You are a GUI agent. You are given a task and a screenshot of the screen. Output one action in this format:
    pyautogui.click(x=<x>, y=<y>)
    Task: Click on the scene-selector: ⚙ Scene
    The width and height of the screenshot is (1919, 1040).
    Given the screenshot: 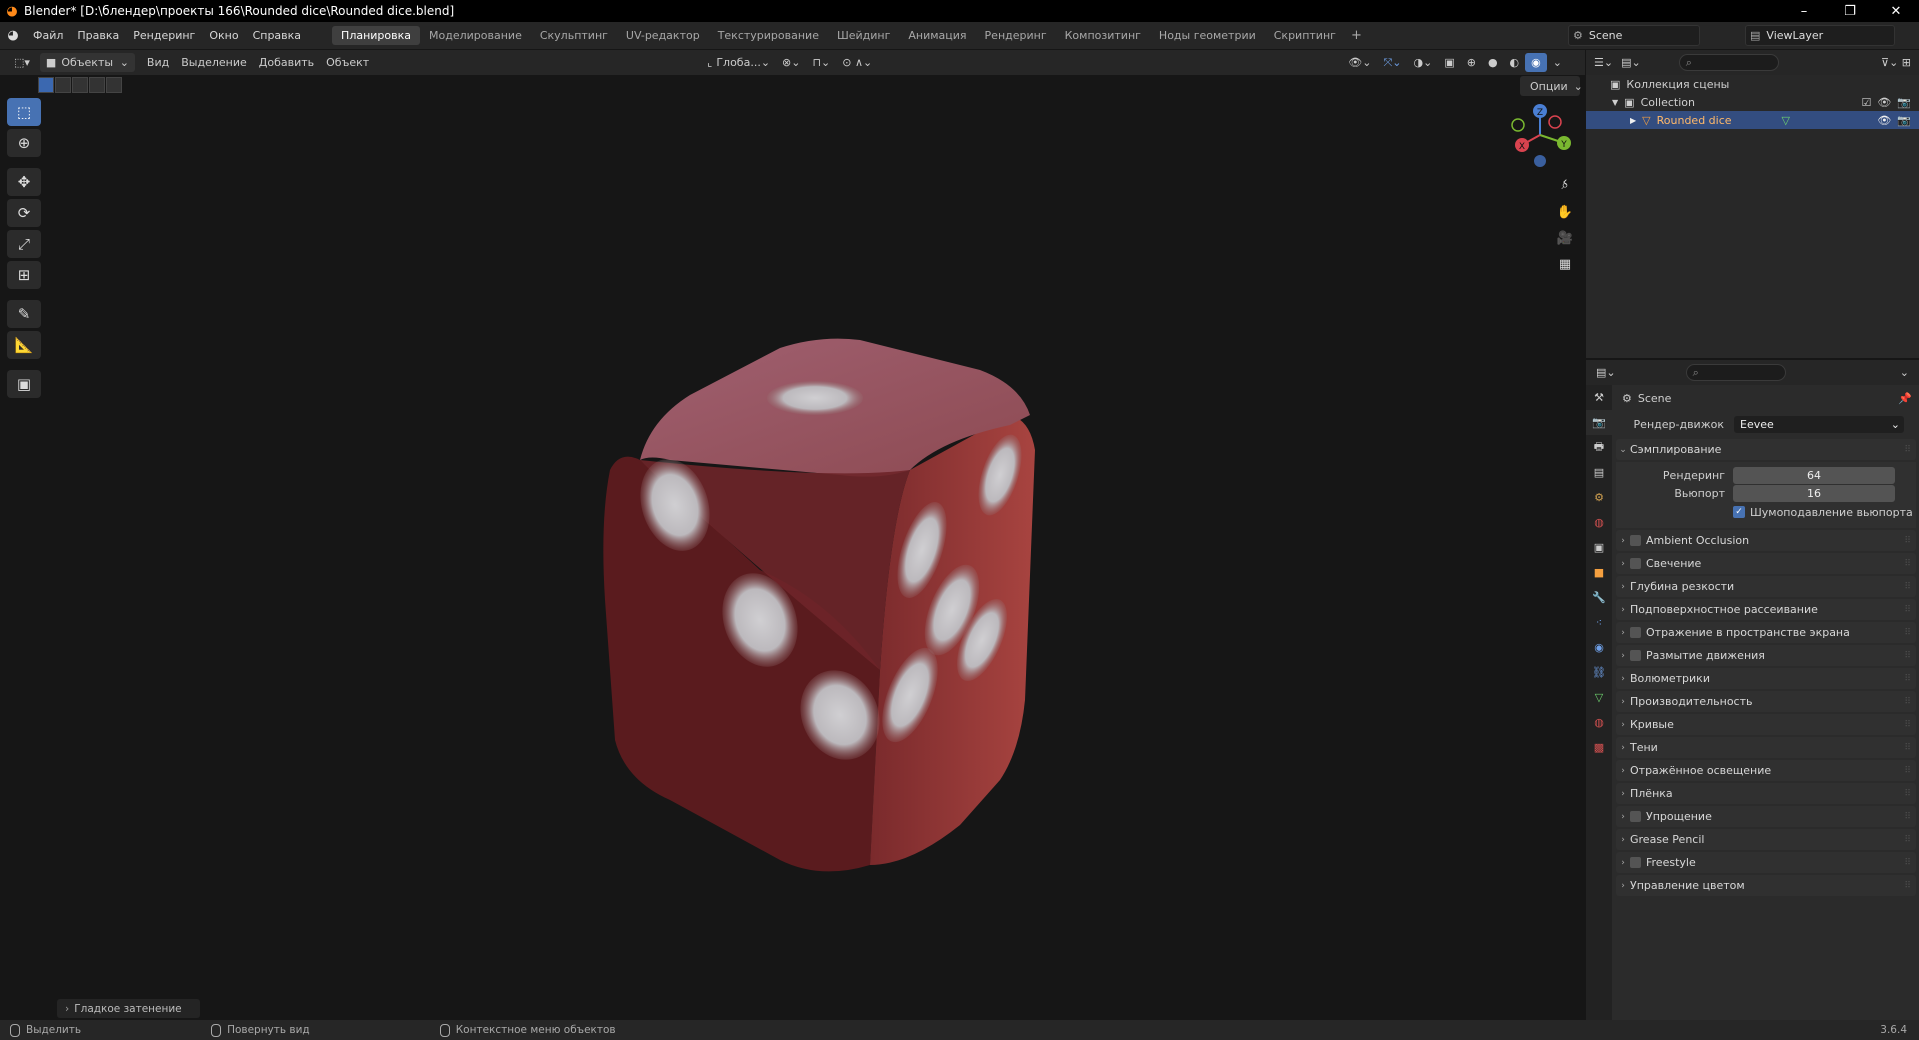 What is the action you would take?
    pyautogui.click(x=1634, y=35)
    